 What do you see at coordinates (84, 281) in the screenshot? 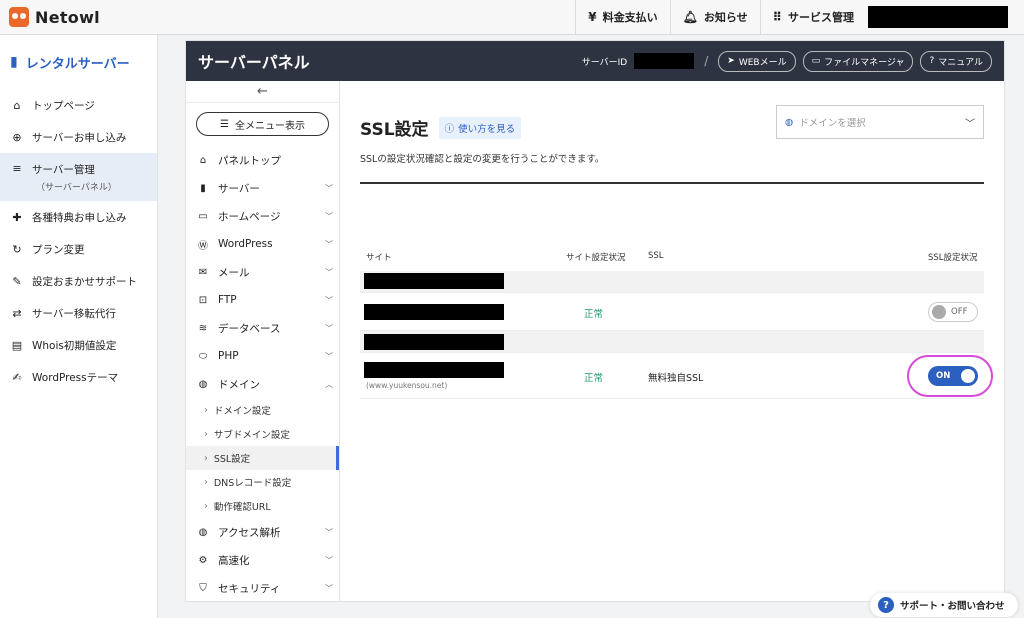
I see `sidebar-item-label: 設定おまかせサポート` at bounding box center [84, 281].